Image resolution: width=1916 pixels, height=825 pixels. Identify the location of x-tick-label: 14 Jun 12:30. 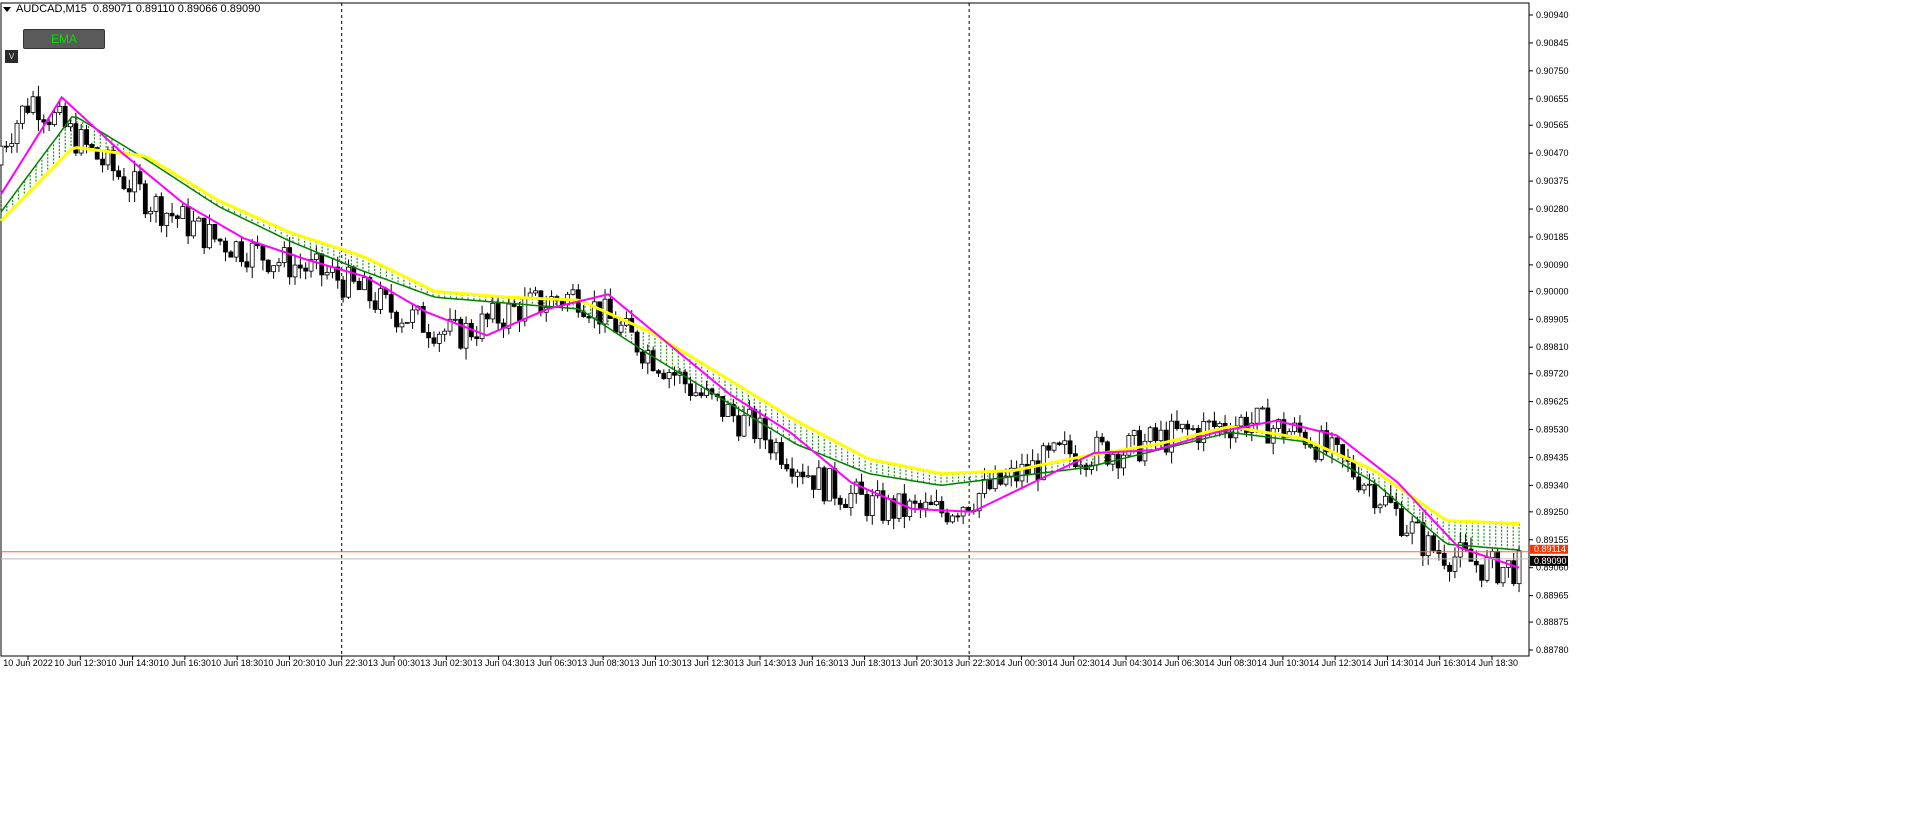
(1335, 663).